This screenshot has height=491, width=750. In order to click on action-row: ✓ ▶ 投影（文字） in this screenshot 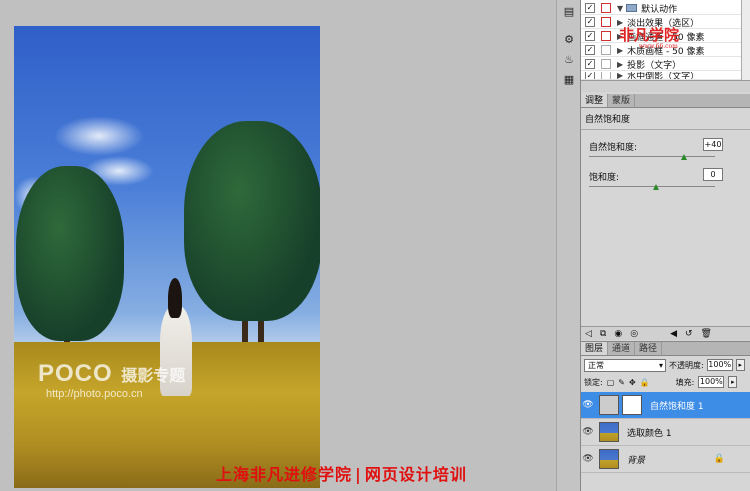, I will do `click(661, 64)`.